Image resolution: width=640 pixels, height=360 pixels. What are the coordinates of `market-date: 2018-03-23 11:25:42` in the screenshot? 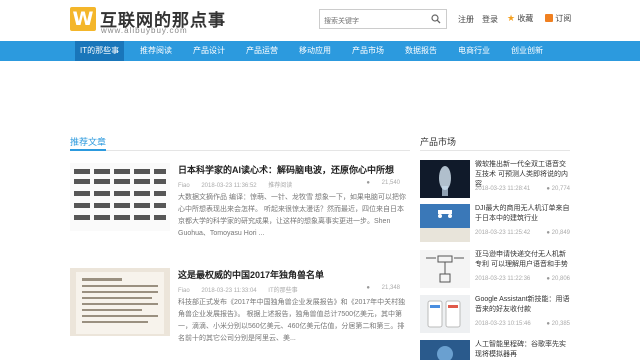 It's located at (503, 233).